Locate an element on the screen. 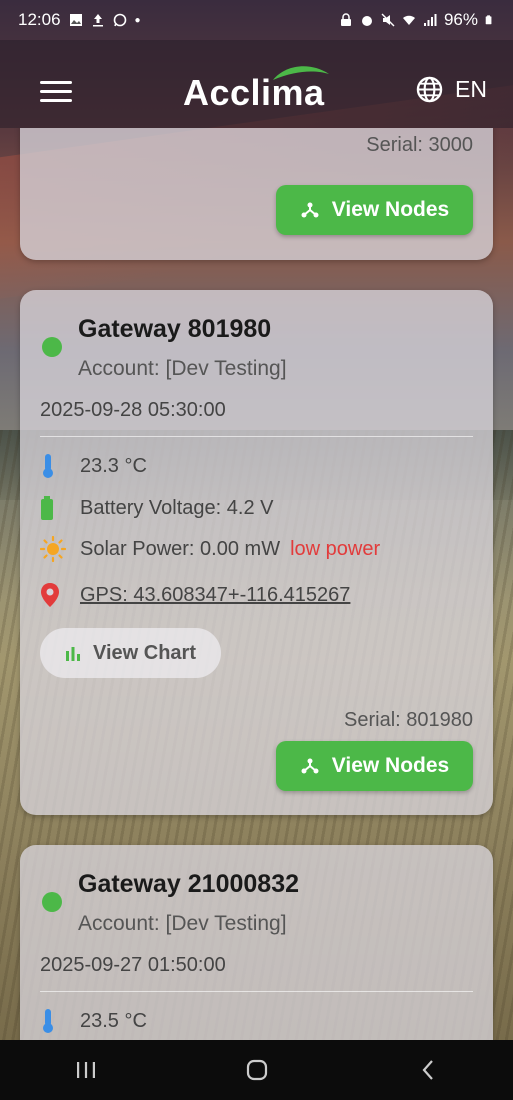  solar-row: Solar Power: 0.00 mW low power is located at coordinates (210, 549).